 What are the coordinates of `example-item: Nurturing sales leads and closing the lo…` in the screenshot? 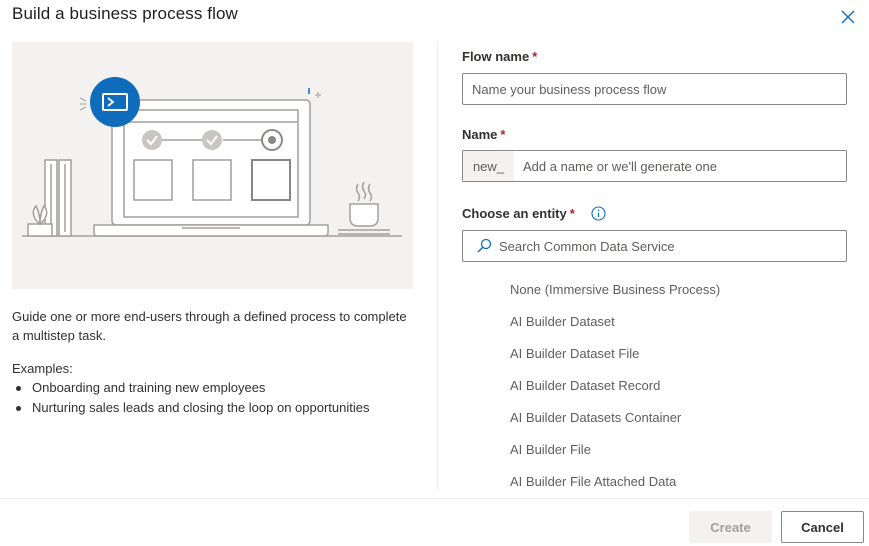 It's located at (191, 408).